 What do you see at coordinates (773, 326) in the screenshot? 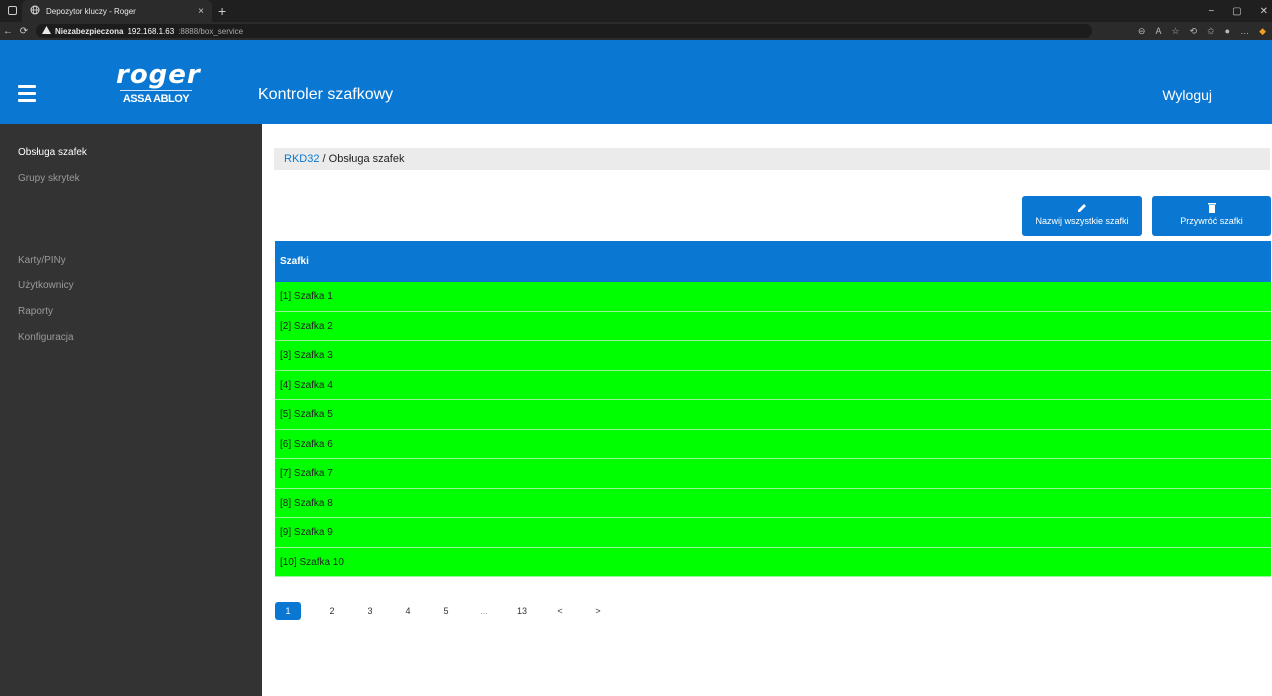
I see `table-row: [2] Szafka 2` at bounding box center [773, 326].